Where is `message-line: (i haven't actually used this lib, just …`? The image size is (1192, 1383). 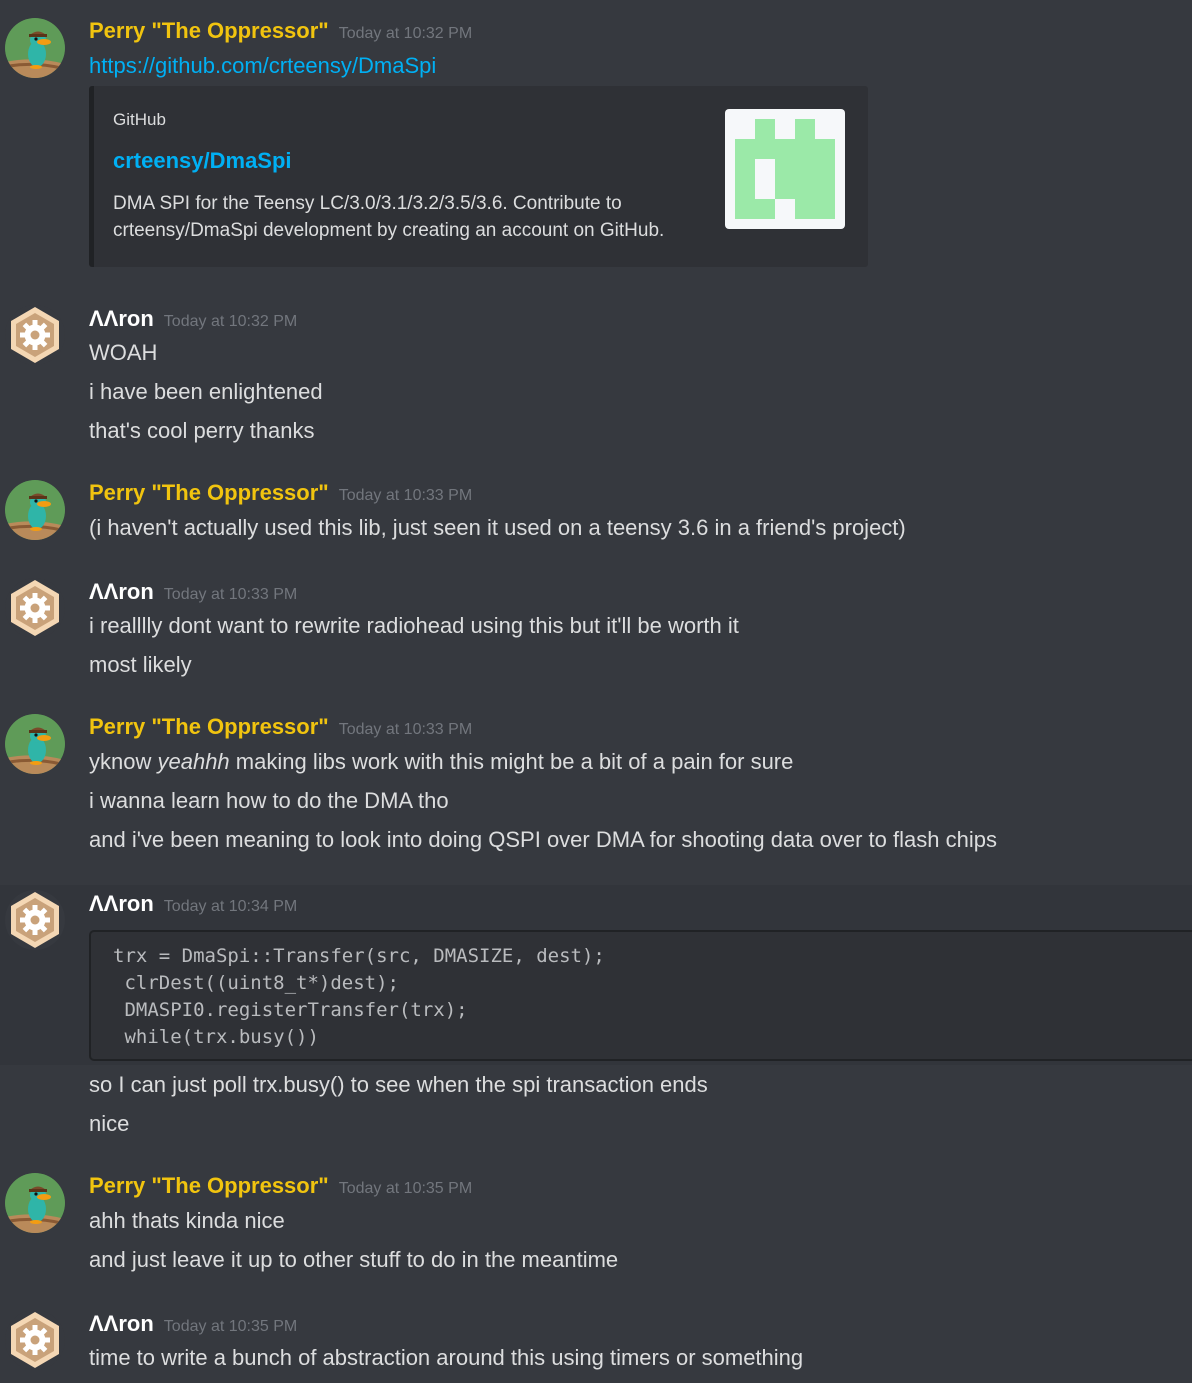 message-line: (i haven't actually used this lib, just … is located at coordinates (497, 527).